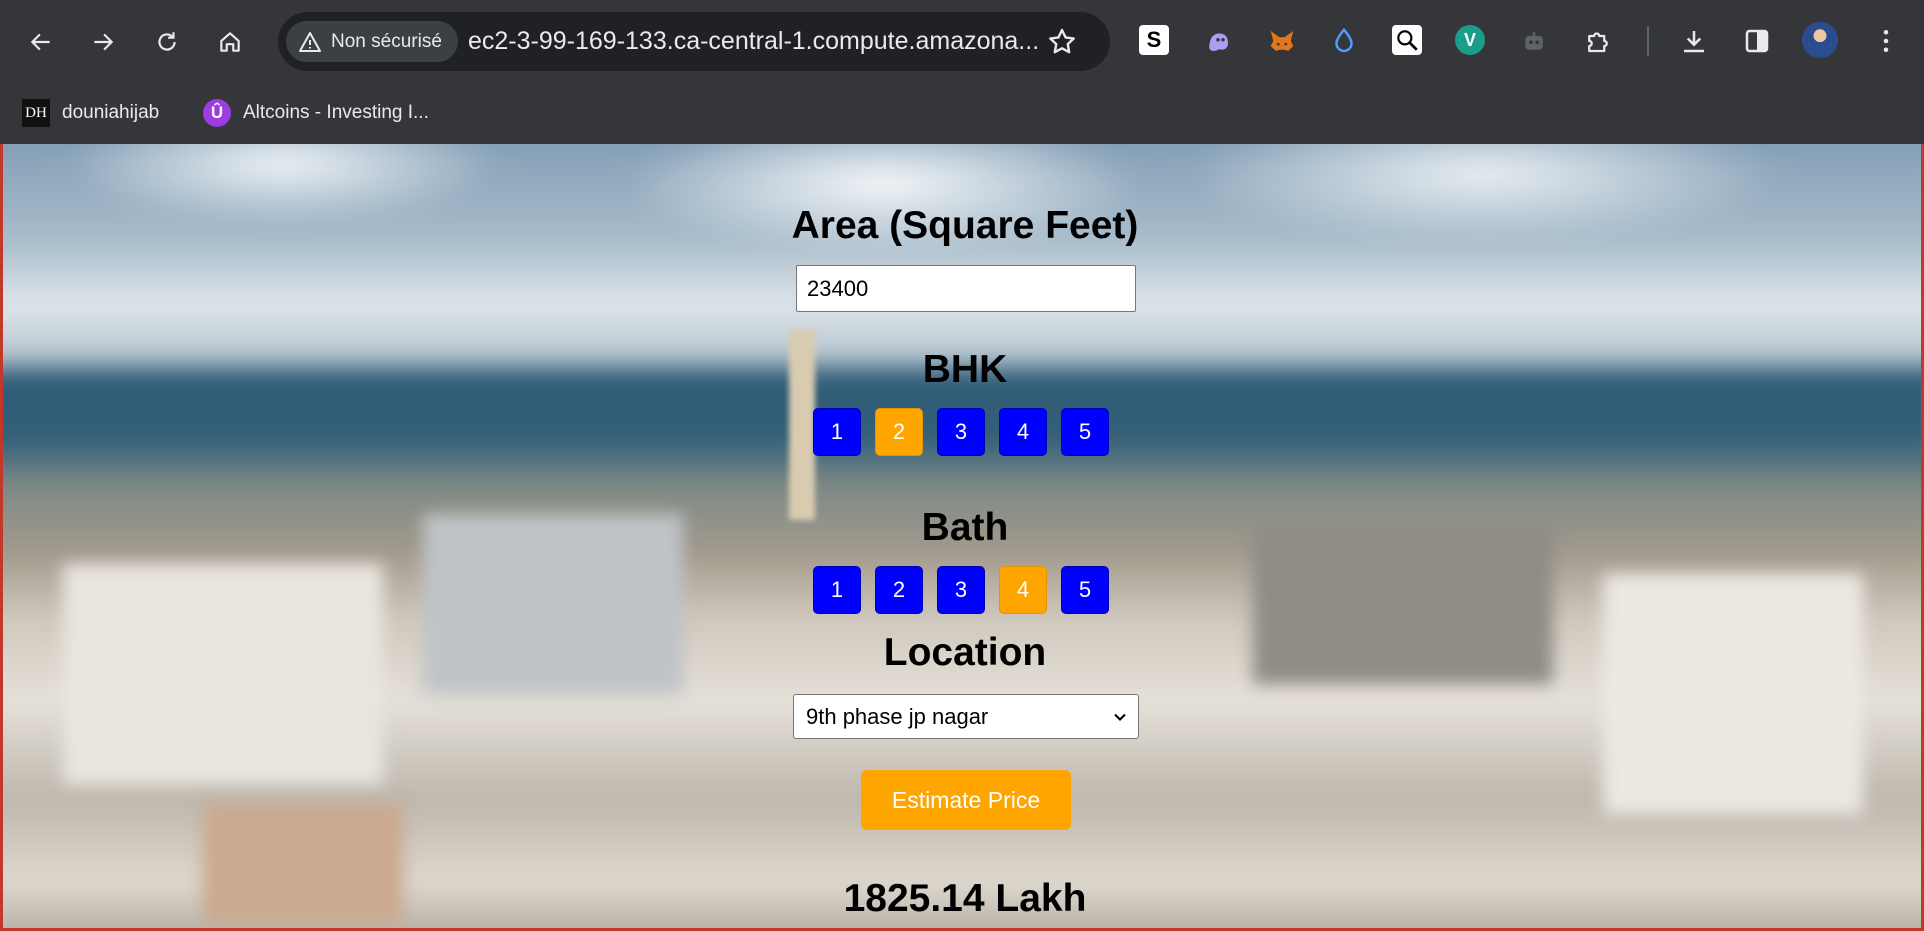  I want to click on security-chip: Non sécurisé, so click(372, 41).